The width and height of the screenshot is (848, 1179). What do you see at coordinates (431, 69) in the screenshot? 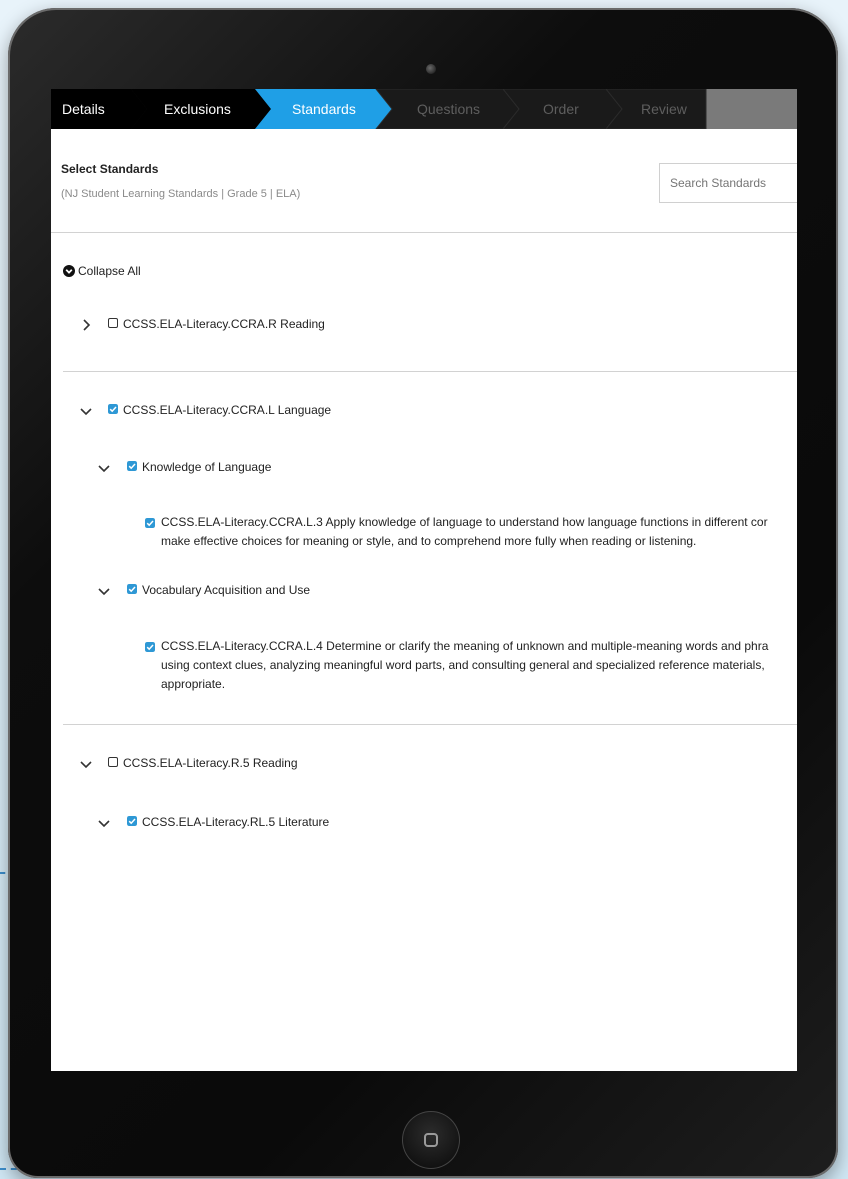
I see `camera-icon` at bounding box center [431, 69].